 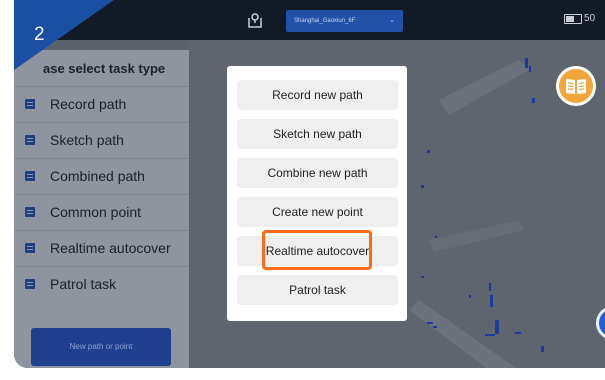 What do you see at coordinates (573, 19) in the screenshot?
I see `battery-icon` at bounding box center [573, 19].